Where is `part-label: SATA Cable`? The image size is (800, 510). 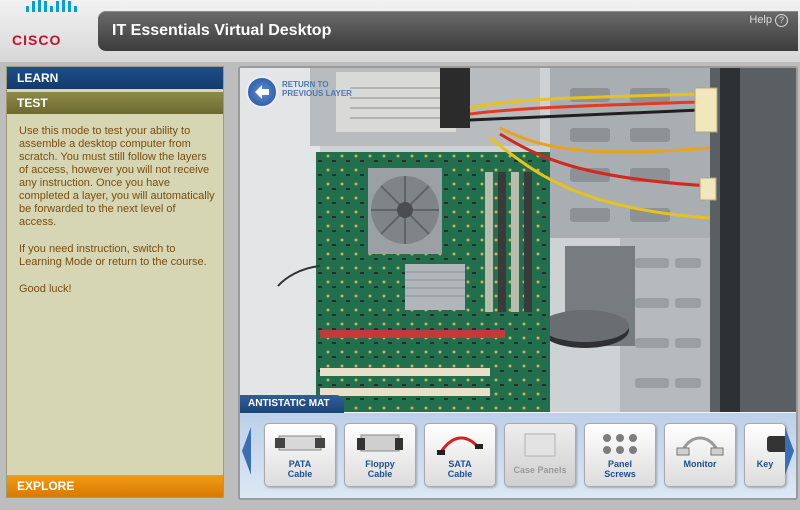 part-label: SATA Cable is located at coordinates (460, 469).